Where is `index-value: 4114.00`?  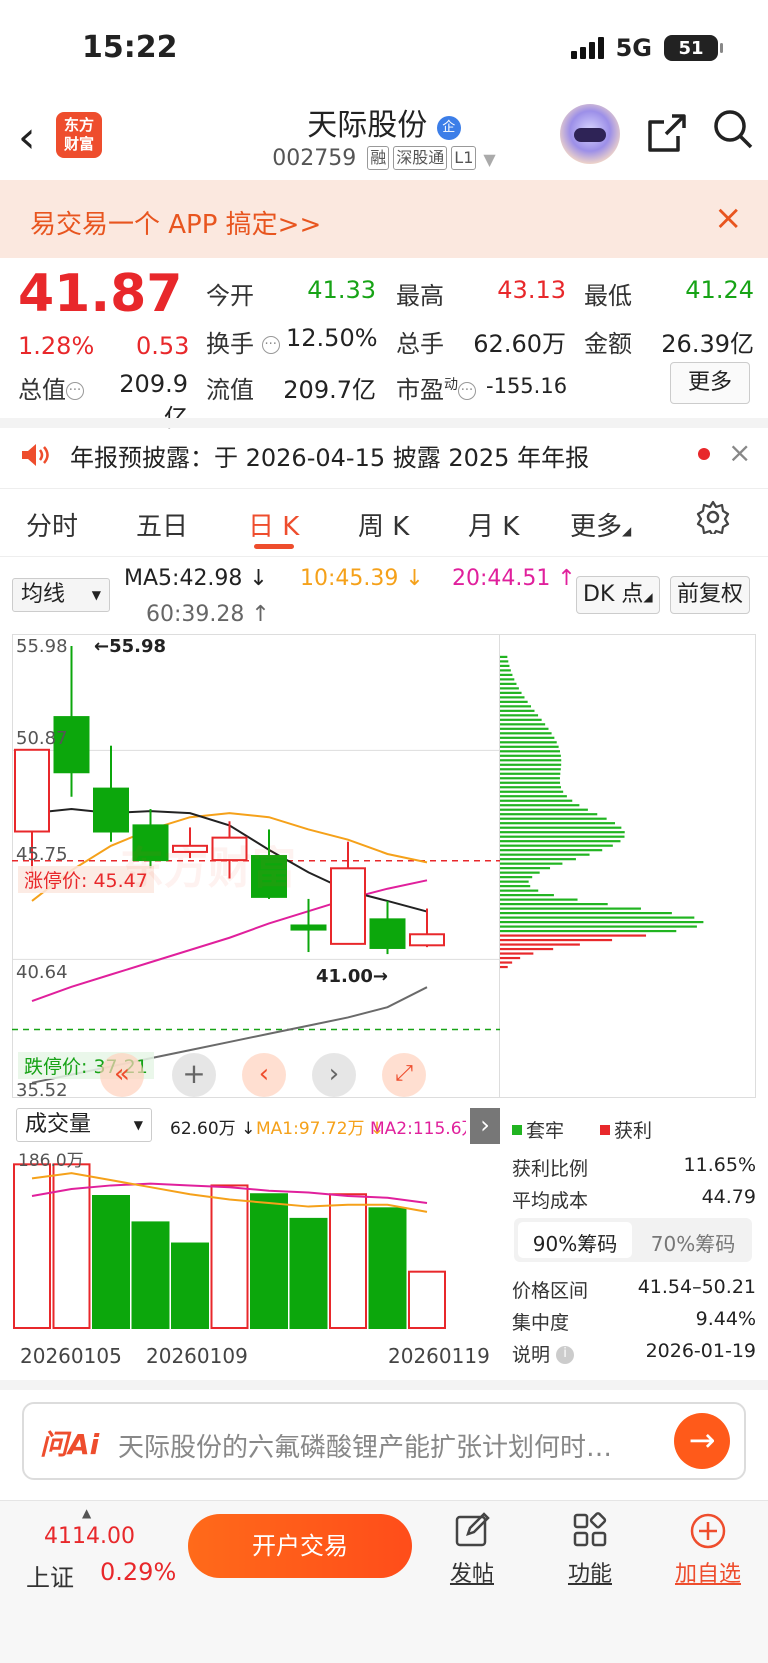
index-value: 4114.00 is located at coordinates (89, 1536).